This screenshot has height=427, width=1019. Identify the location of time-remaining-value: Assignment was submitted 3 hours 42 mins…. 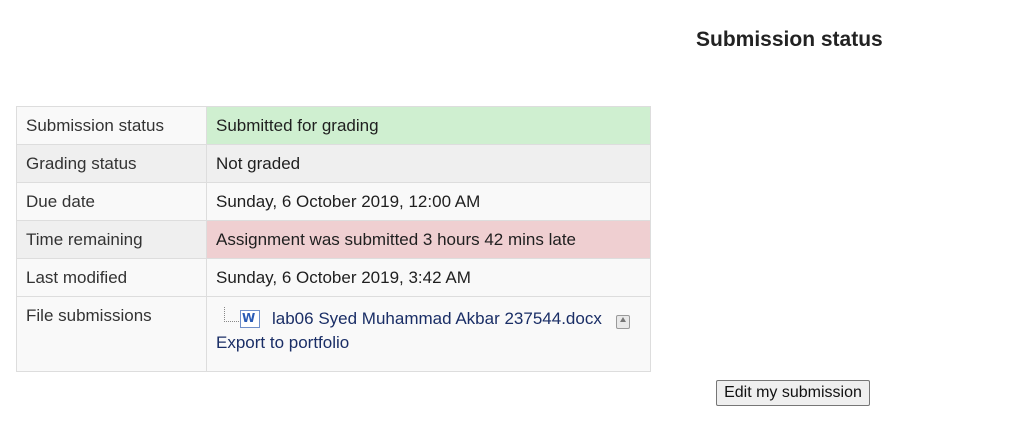
(428, 239).